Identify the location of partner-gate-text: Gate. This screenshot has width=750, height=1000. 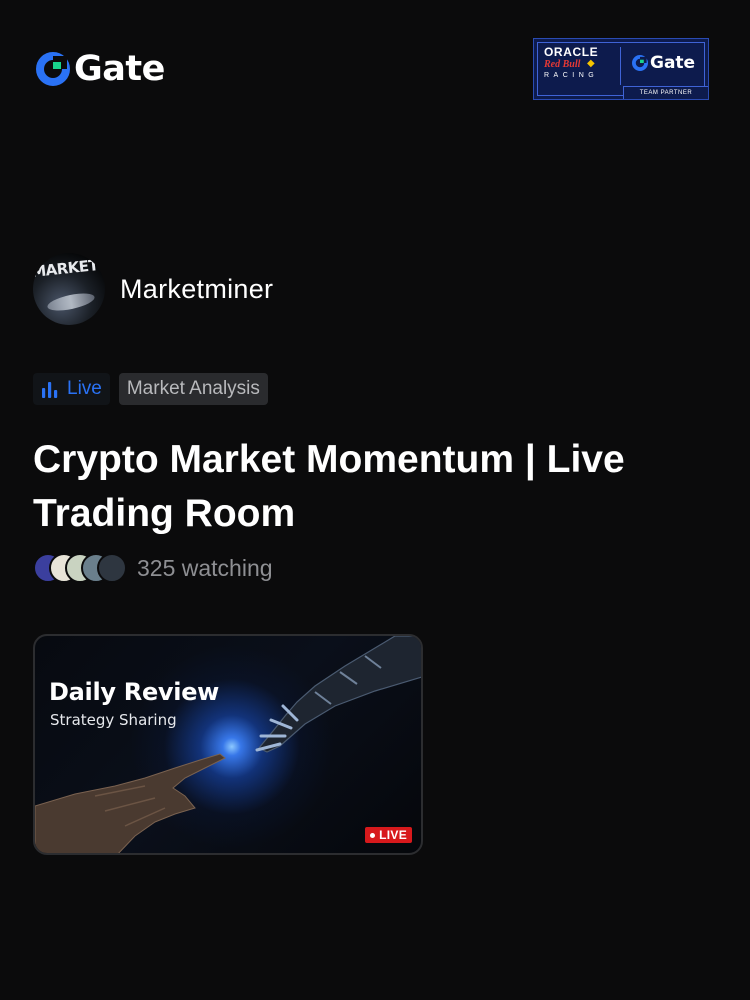
(673, 63).